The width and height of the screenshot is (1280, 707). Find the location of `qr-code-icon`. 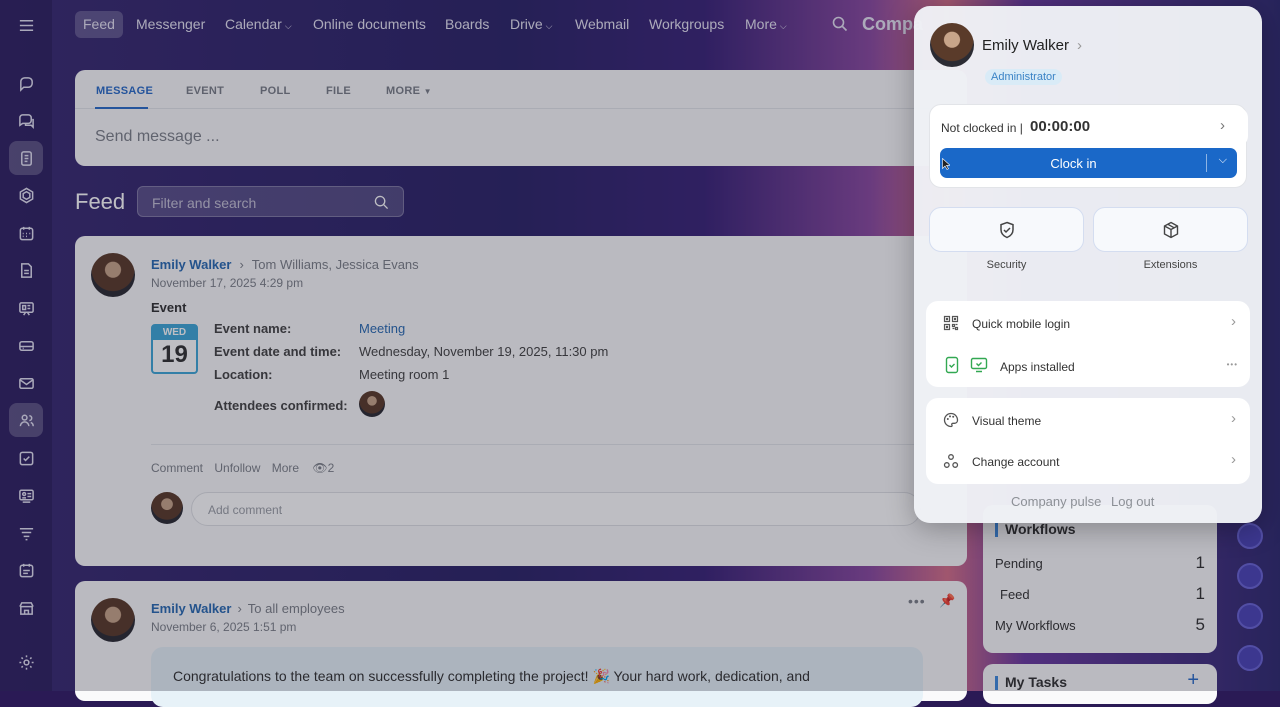

qr-code-icon is located at coordinates (951, 323).